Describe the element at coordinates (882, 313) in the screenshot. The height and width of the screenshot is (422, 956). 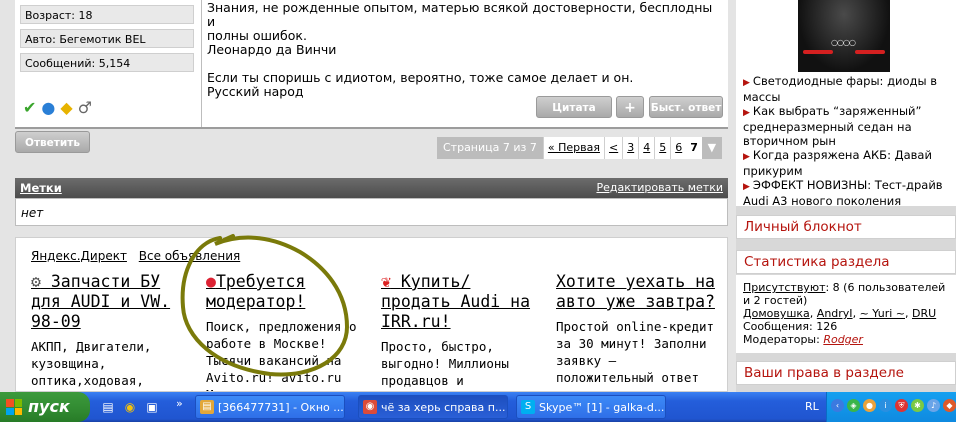
I see `user-link: ~ Yuri ~` at that location.